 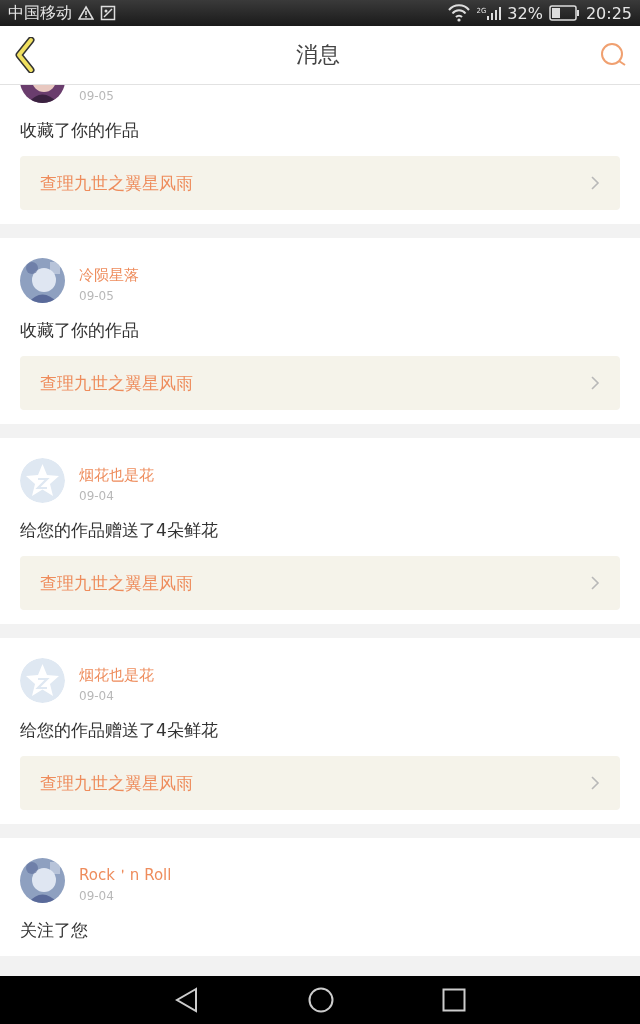 I want to click on recents-icon, so click(x=454, y=1000).